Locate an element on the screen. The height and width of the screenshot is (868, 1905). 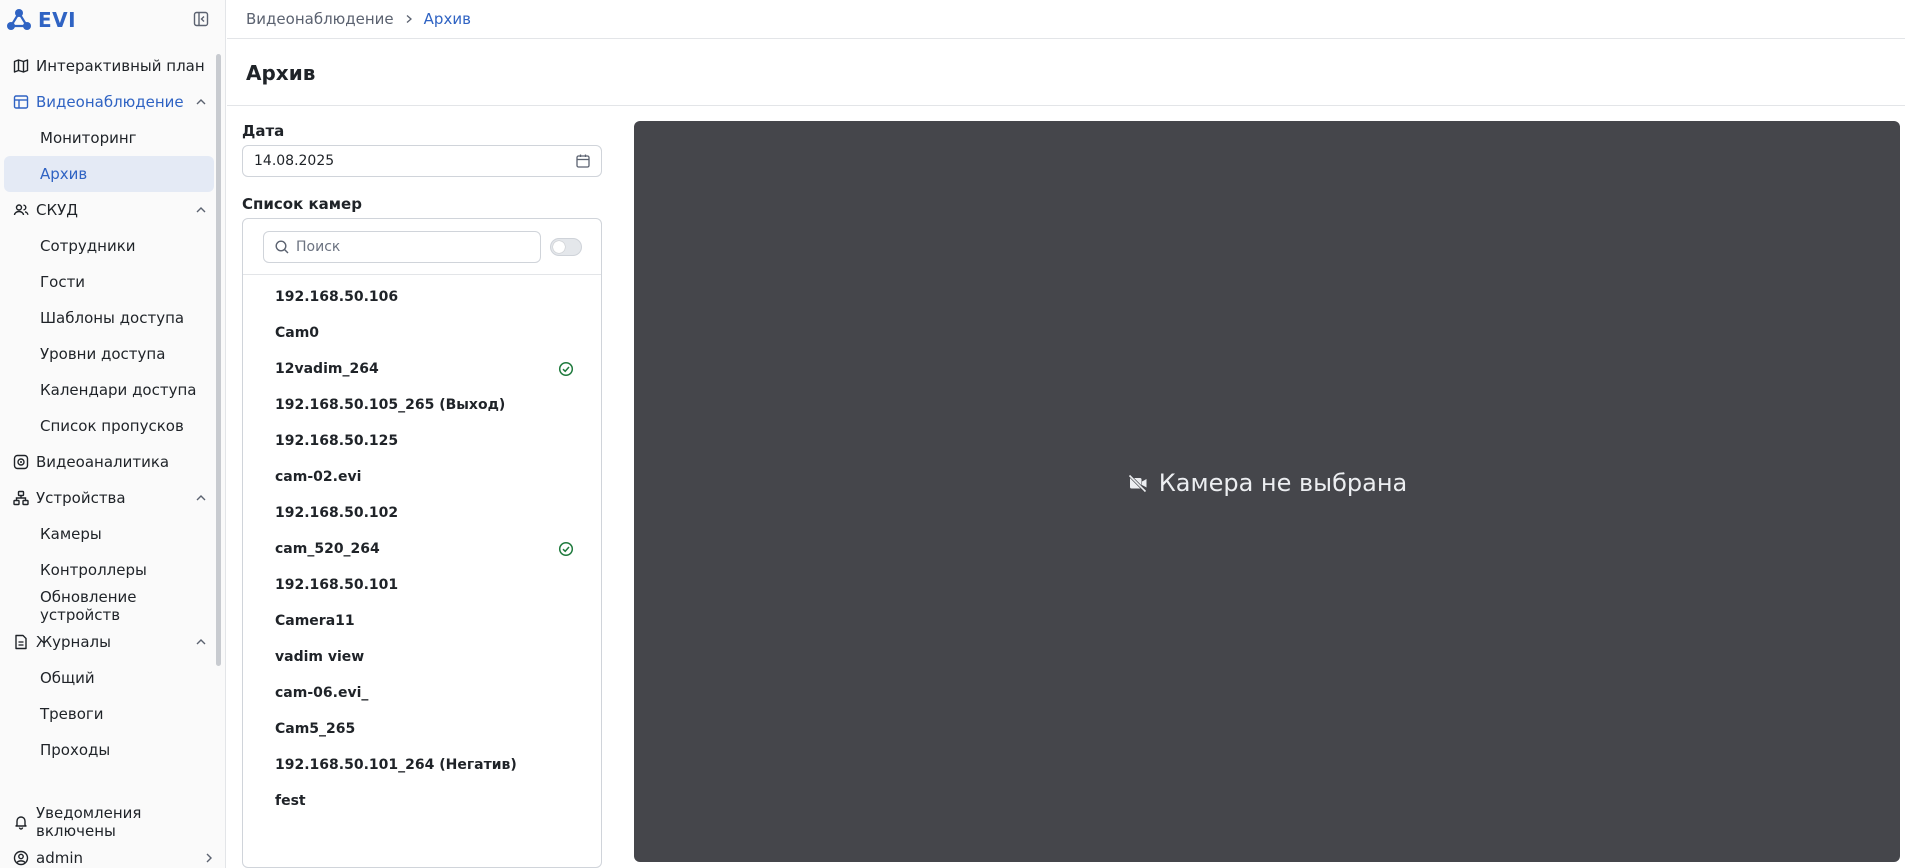
logo: EVI is located at coordinates (112, 20).